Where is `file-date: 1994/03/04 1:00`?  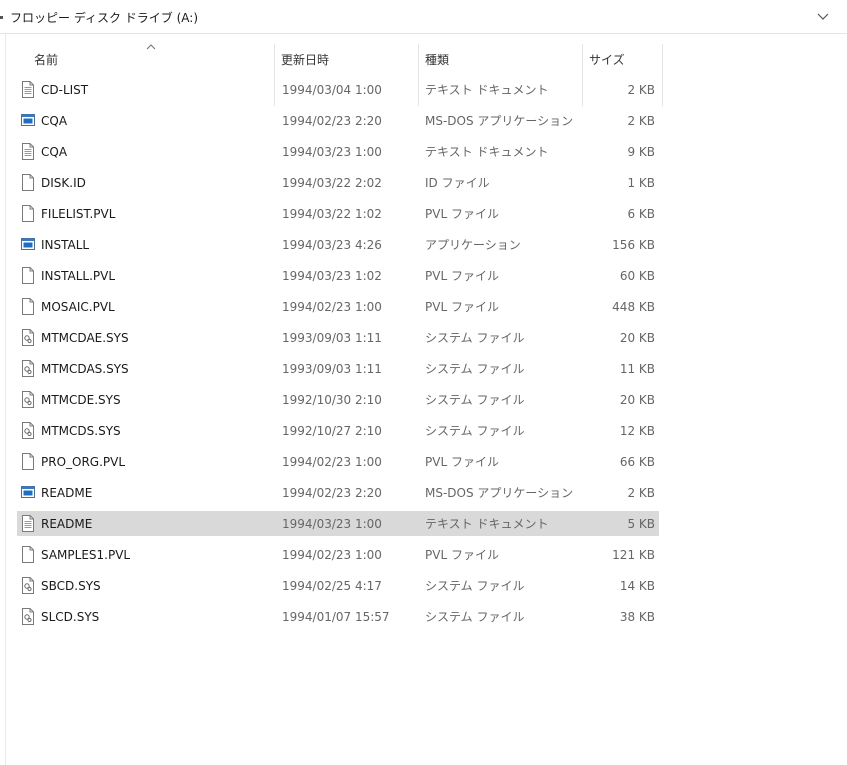 file-date: 1994/03/04 1:00 is located at coordinates (332, 90).